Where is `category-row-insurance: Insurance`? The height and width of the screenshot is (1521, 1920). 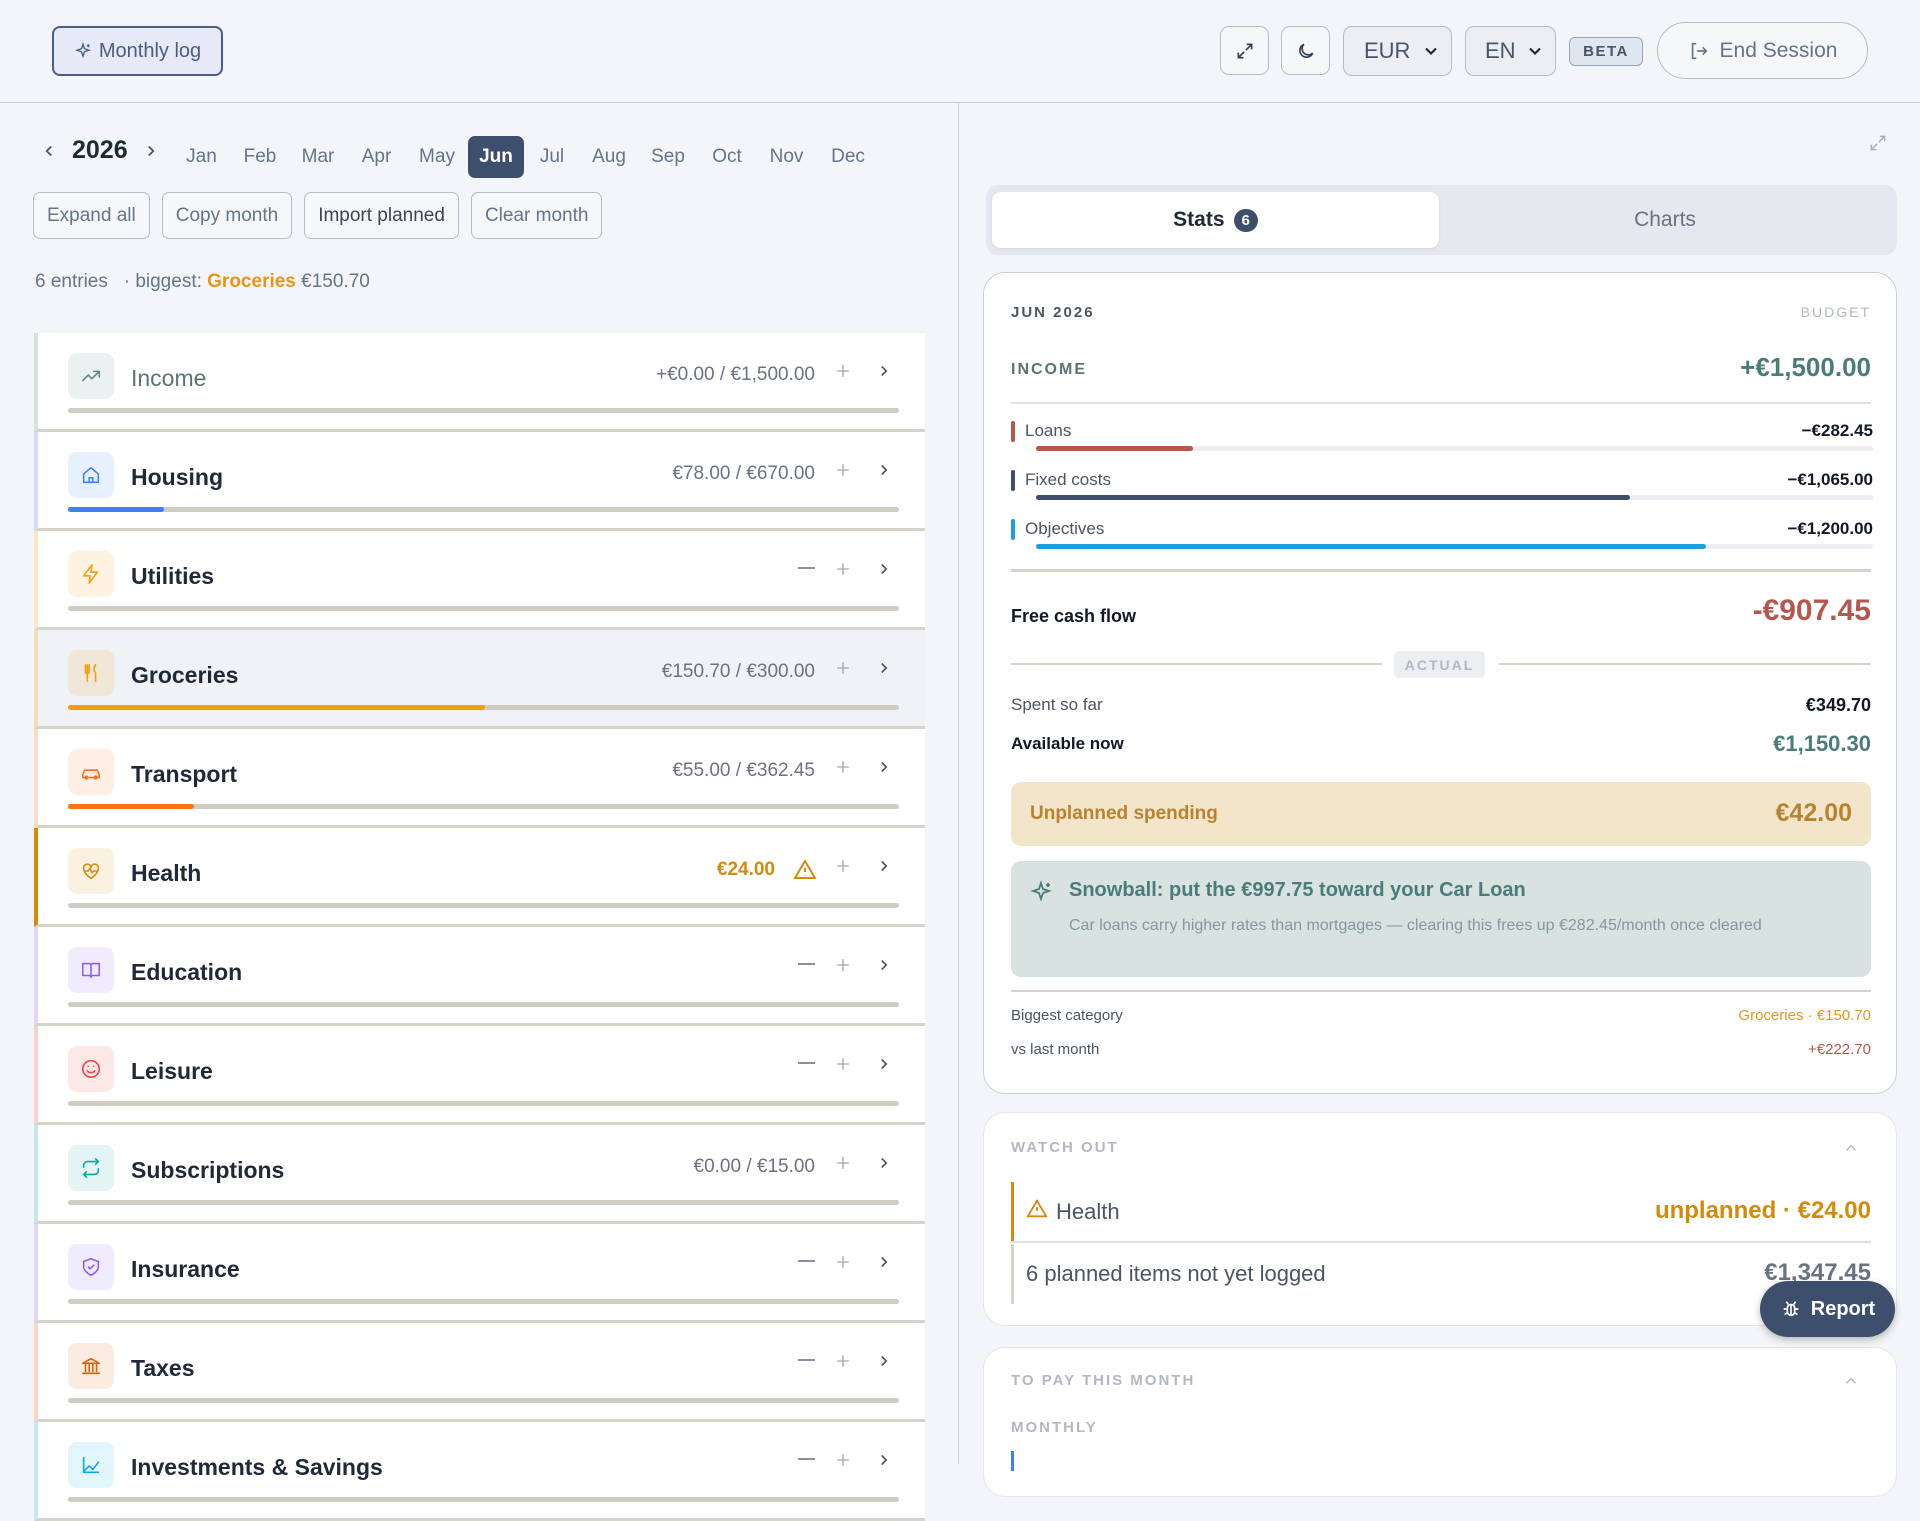
category-row-insurance: Insurance is located at coordinates (479, 1273).